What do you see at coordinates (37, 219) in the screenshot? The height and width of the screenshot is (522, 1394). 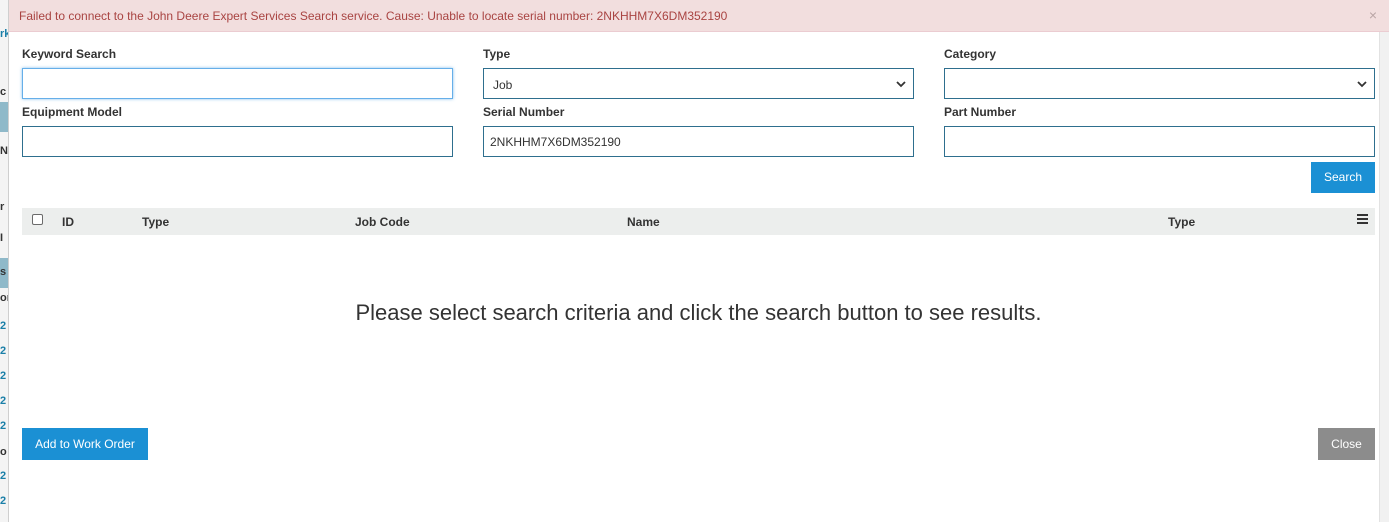 I see `select-all-checkbox` at bounding box center [37, 219].